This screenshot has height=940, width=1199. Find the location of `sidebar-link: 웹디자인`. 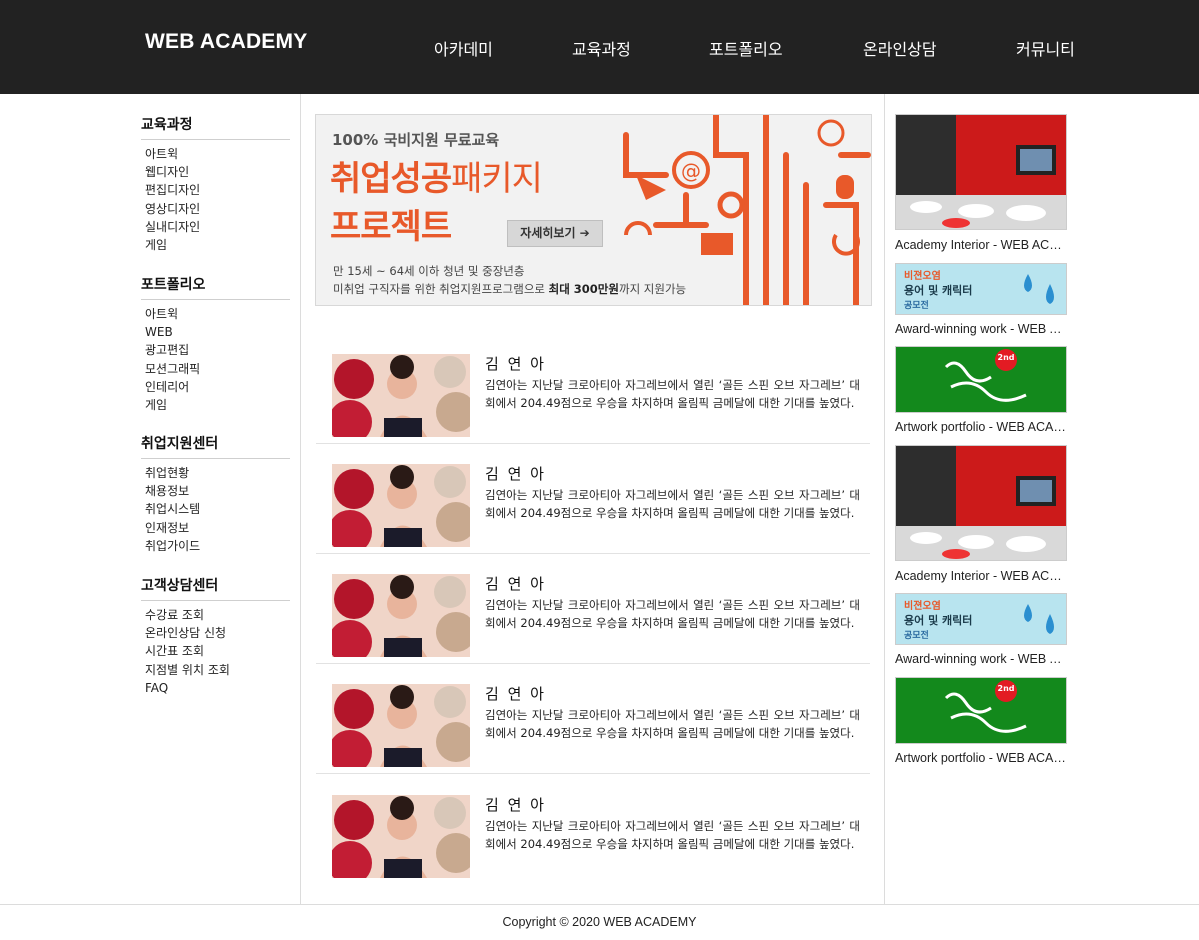

sidebar-link: 웹디자인 is located at coordinates (217, 172).